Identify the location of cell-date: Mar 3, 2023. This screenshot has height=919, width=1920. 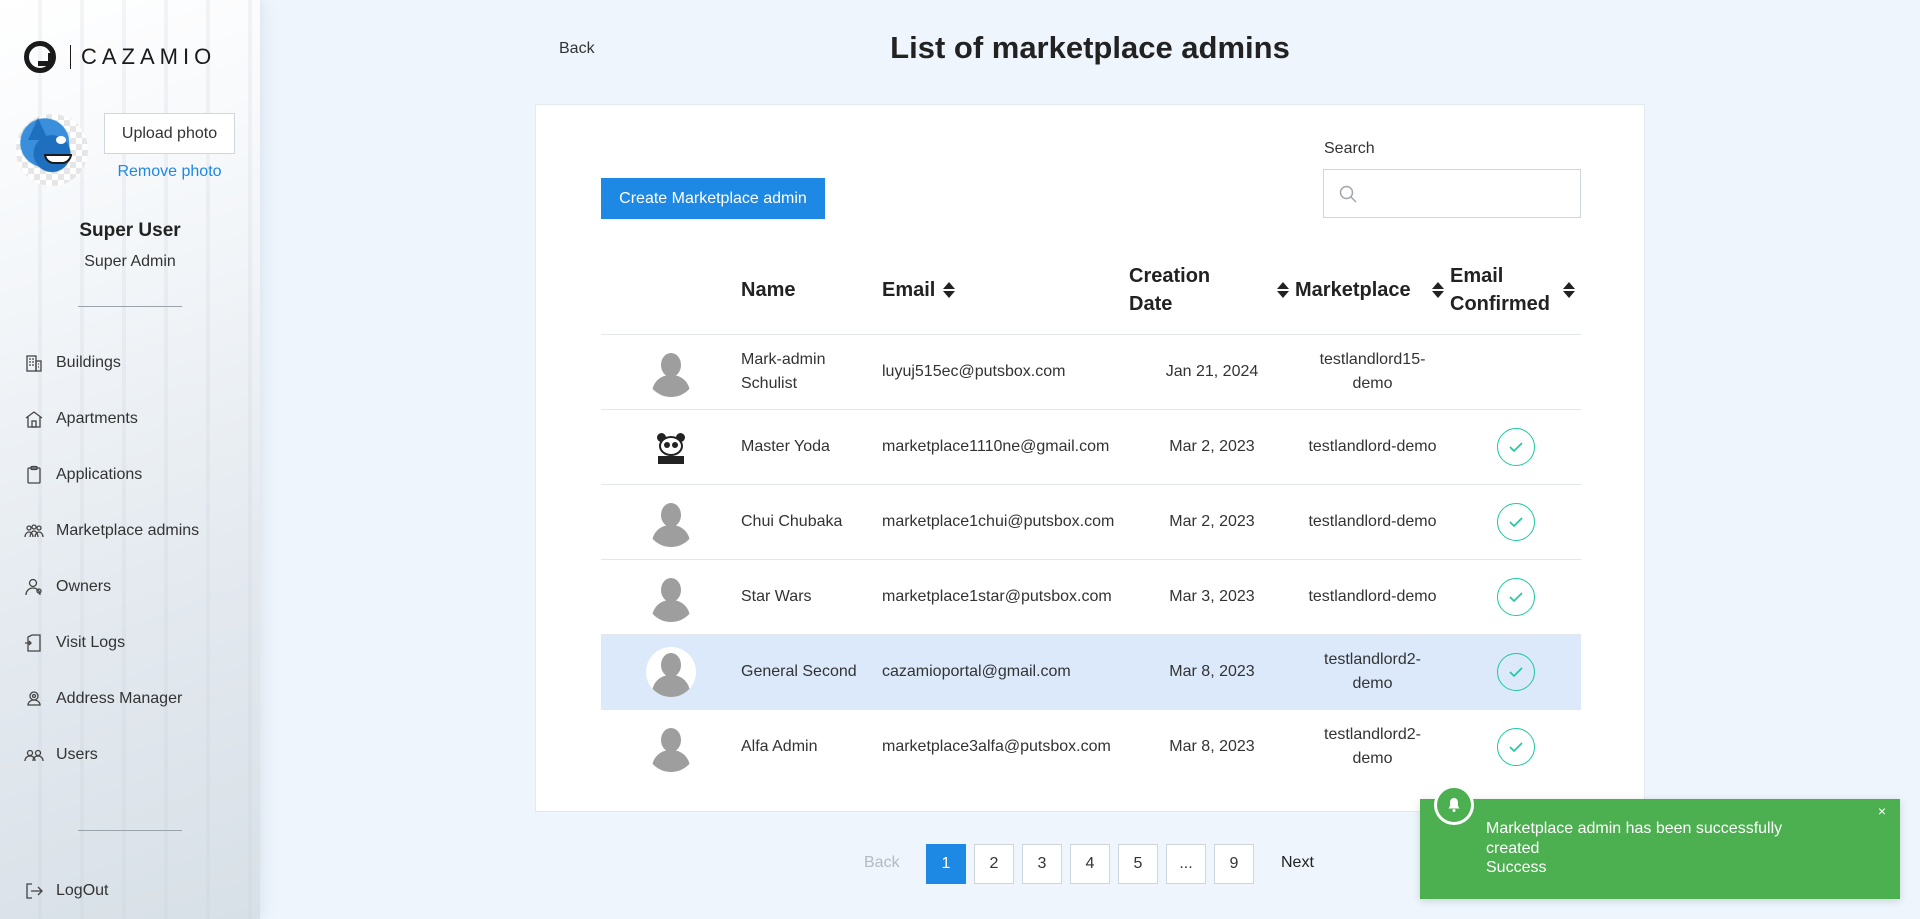
(1212, 597).